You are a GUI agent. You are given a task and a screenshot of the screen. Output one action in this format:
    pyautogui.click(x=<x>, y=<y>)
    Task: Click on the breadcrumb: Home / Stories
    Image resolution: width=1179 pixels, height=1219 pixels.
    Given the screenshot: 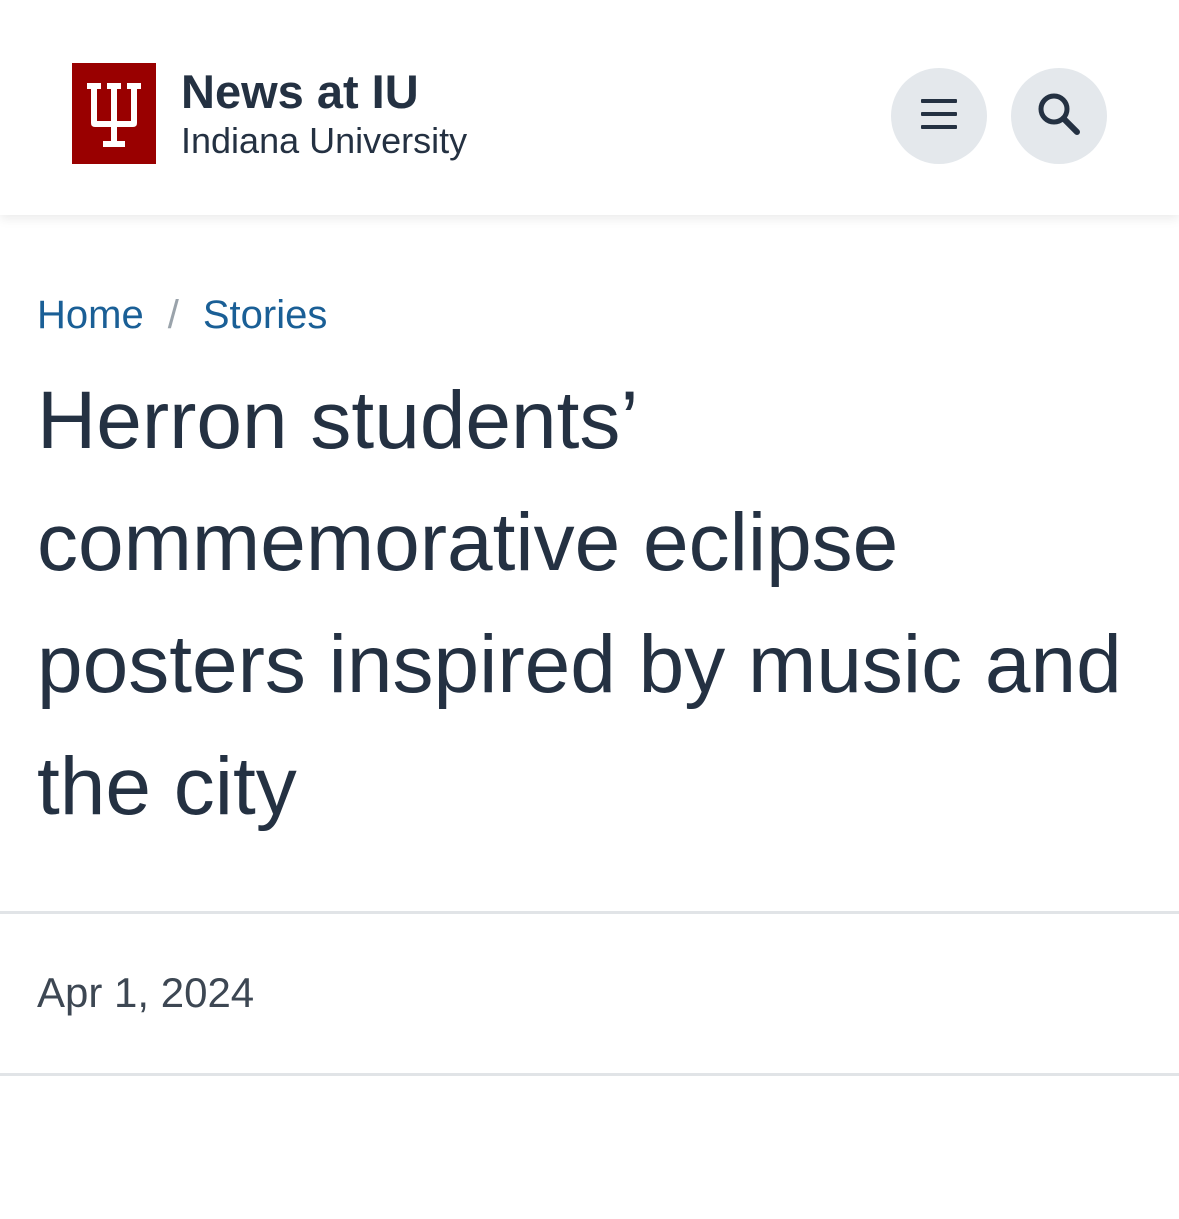 What is the action you would take?
    pyautogui.click(x=182, y=315)
    